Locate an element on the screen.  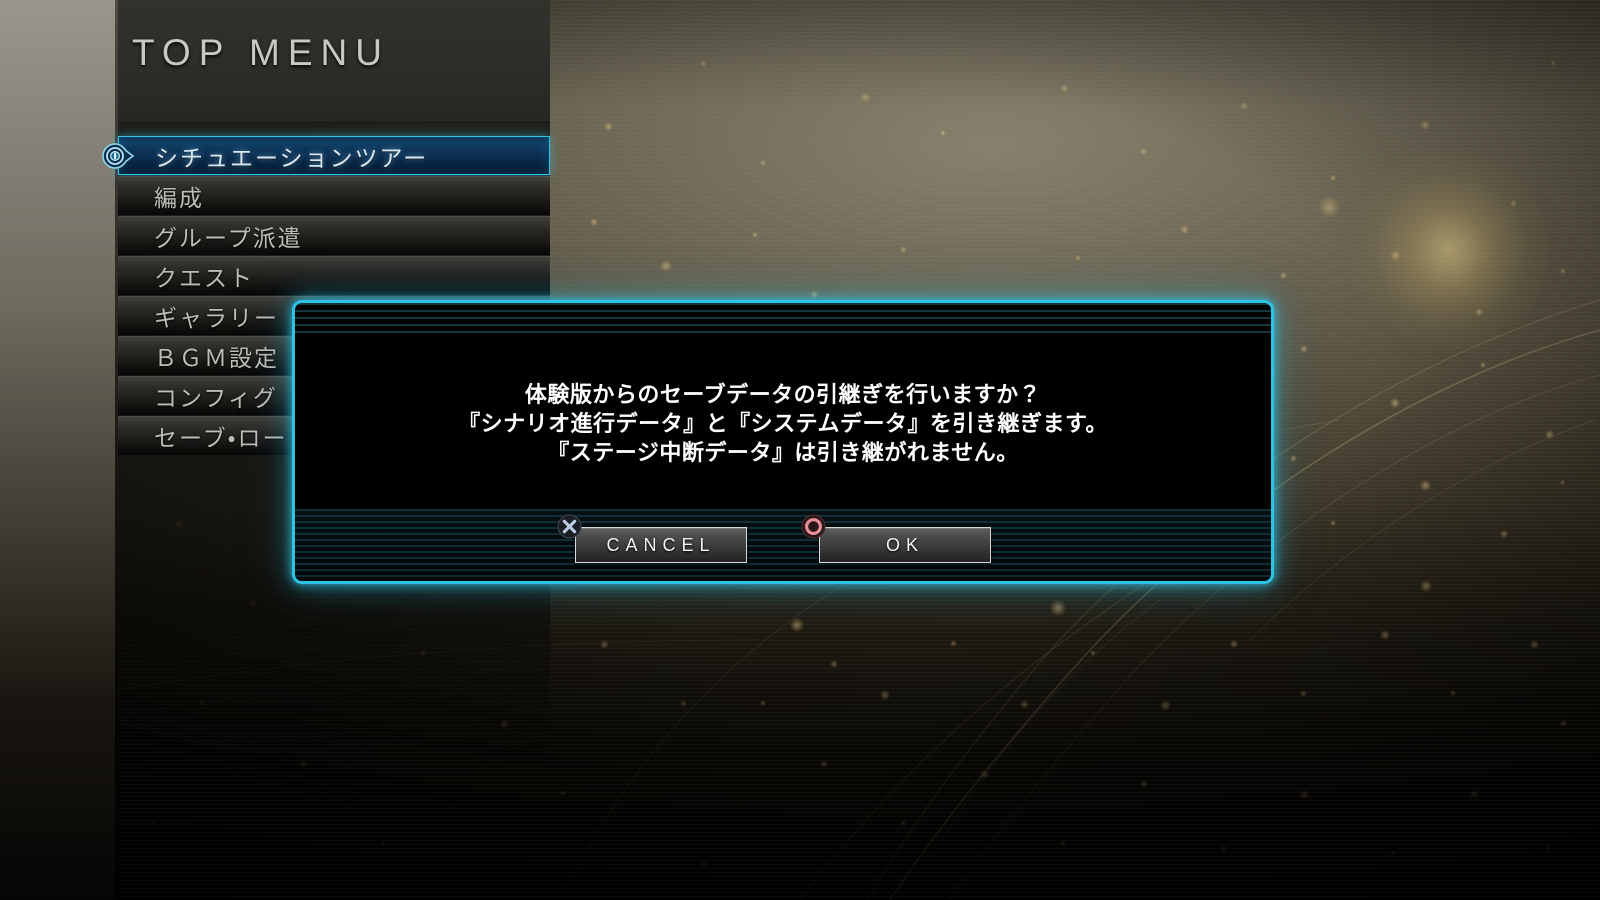
menu-item-formation: 編成 is located at coordinates (334, 195).